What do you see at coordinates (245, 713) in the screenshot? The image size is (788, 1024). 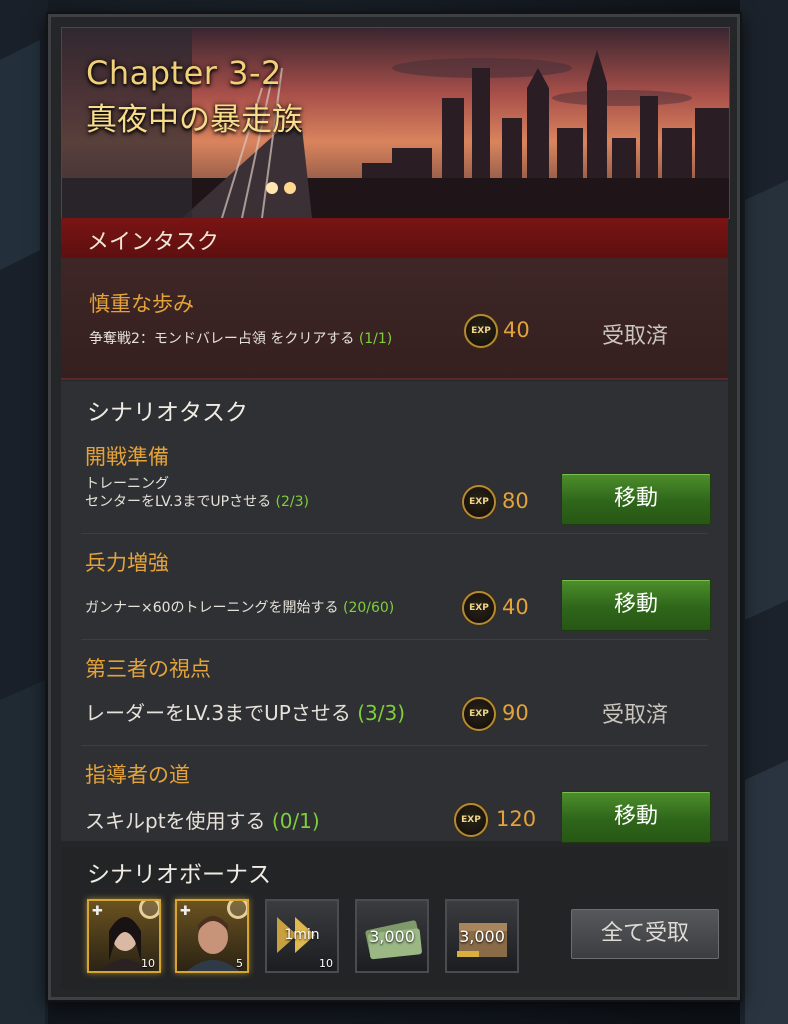 I see `task-description: レーダーをLV.3までUPさせる (3/3)` at bounding box center [245, 713].